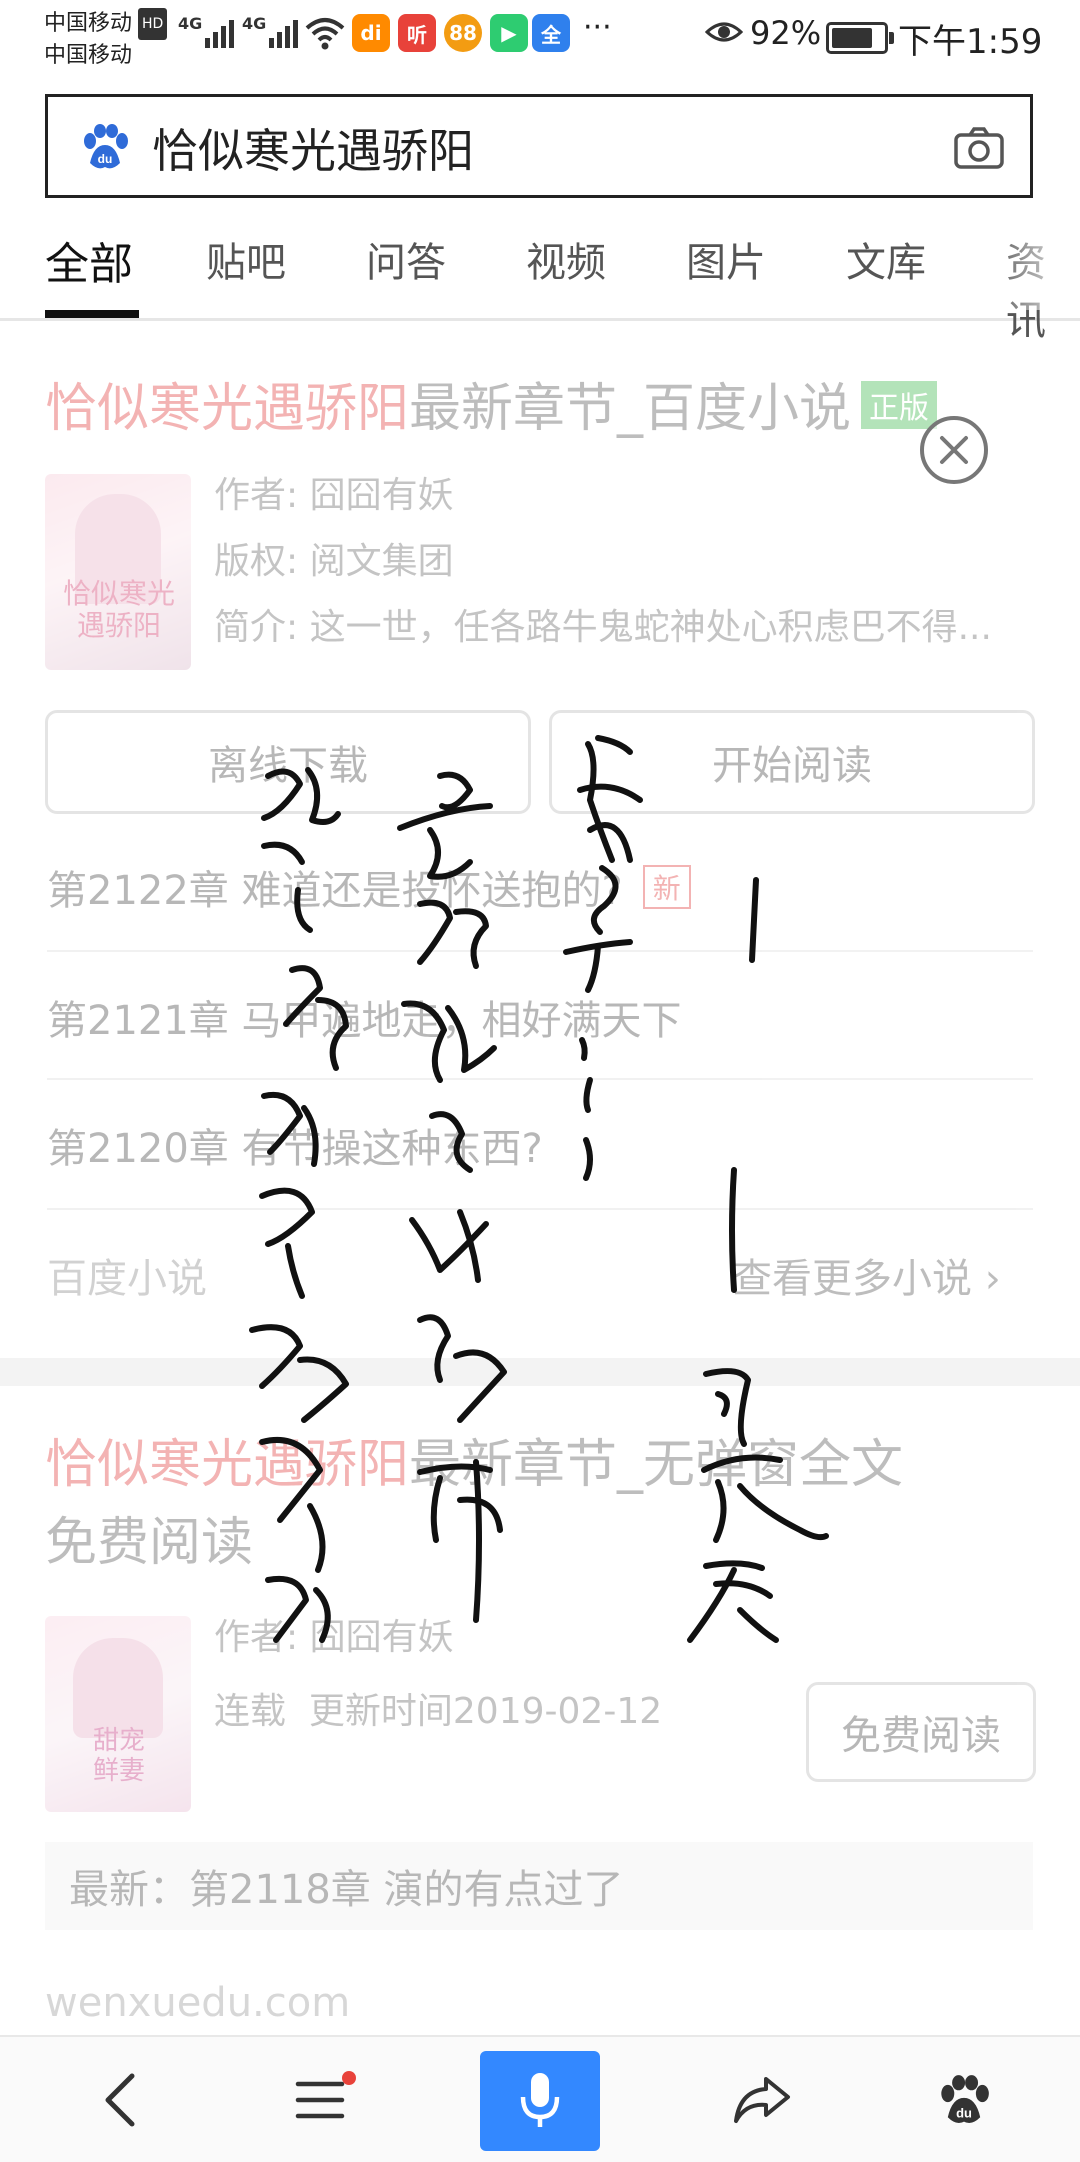 The image size is (1080, 2162). What do you see at coordinates (127, 1279) in the screenshot?
I see `result-source: 百度小说` at bounding box center [127, 1279].